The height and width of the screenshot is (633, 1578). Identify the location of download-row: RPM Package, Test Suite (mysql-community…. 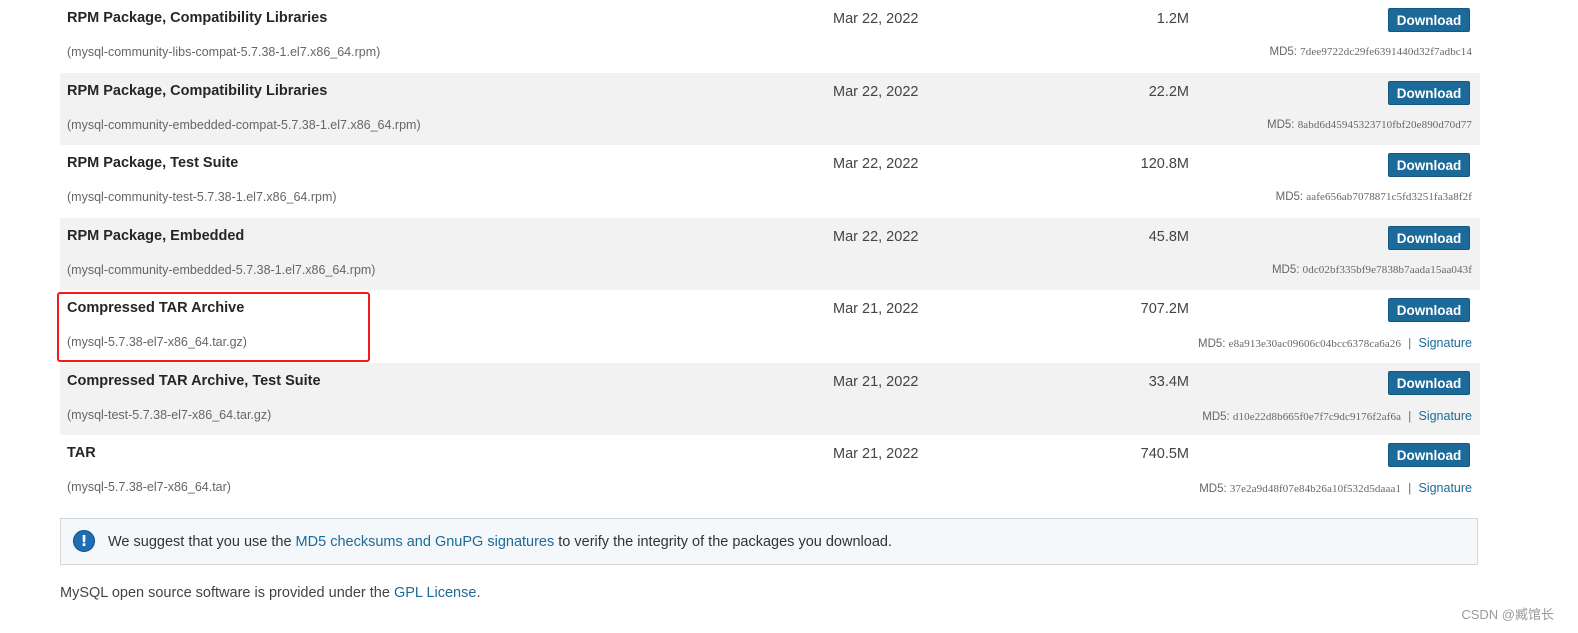
(770, 181).